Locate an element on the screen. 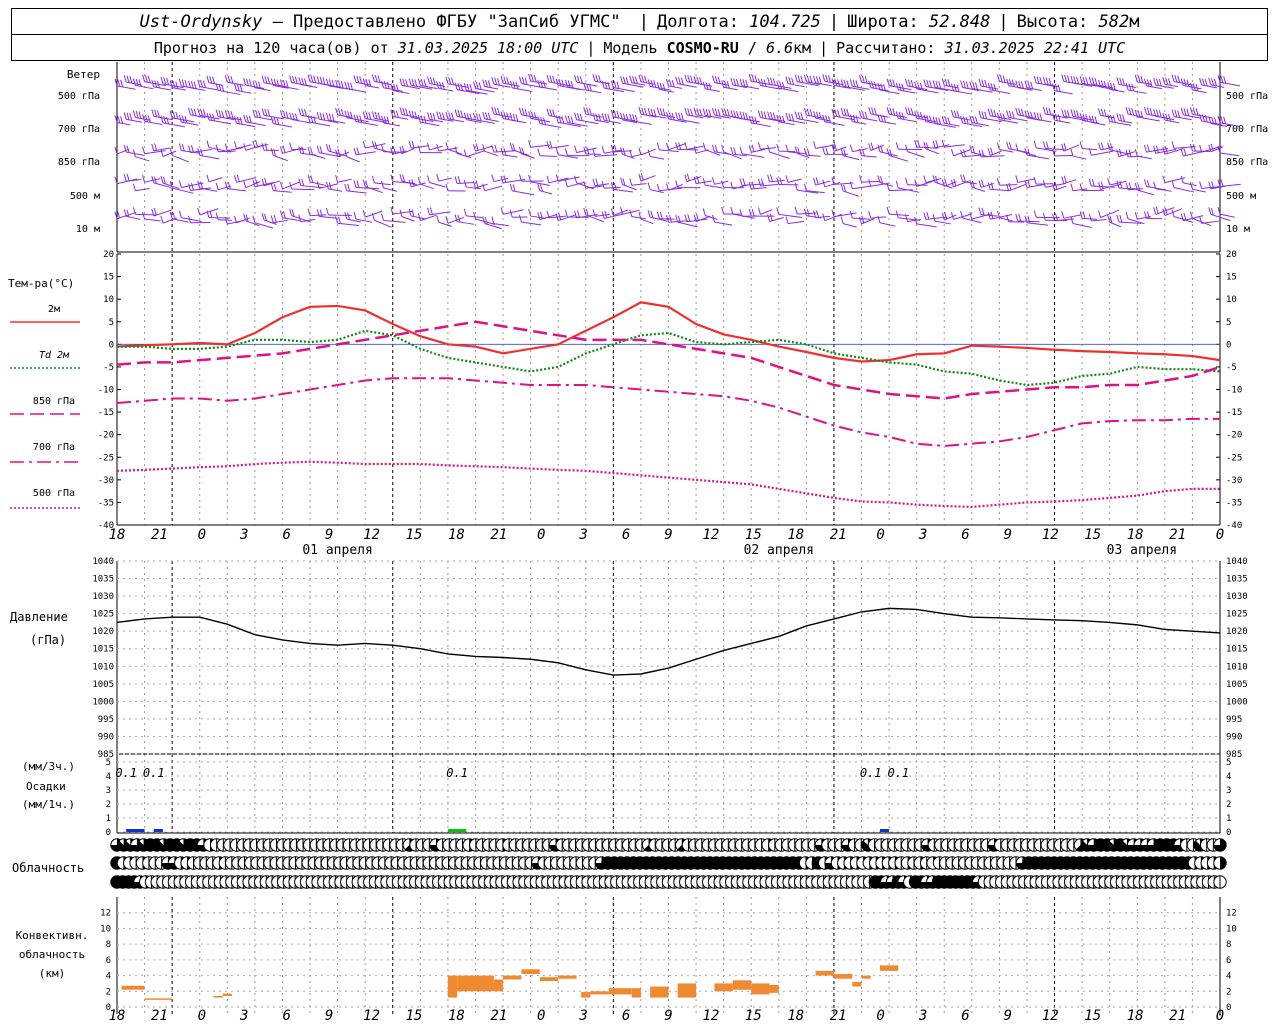  time-tick-label: 15 is located at coordinates (1092, 535).